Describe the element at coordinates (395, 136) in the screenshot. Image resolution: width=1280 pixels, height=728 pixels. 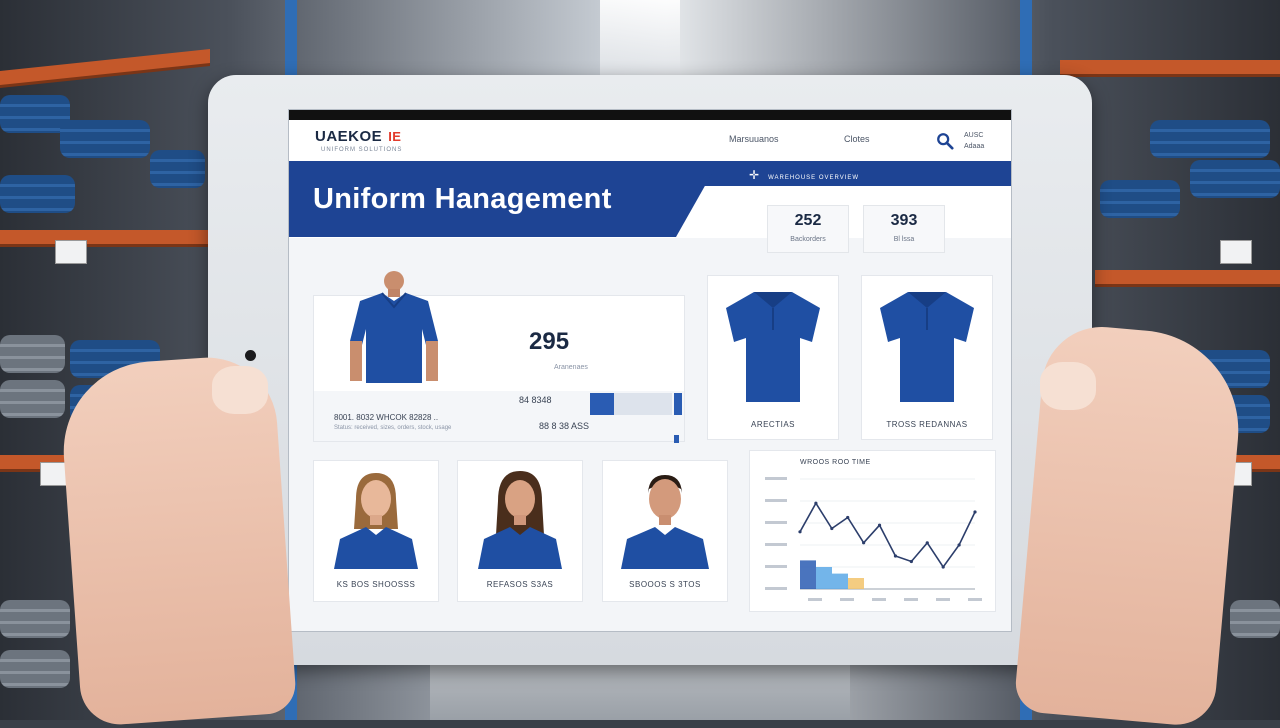
I see `logo-mark: IE` at that location.